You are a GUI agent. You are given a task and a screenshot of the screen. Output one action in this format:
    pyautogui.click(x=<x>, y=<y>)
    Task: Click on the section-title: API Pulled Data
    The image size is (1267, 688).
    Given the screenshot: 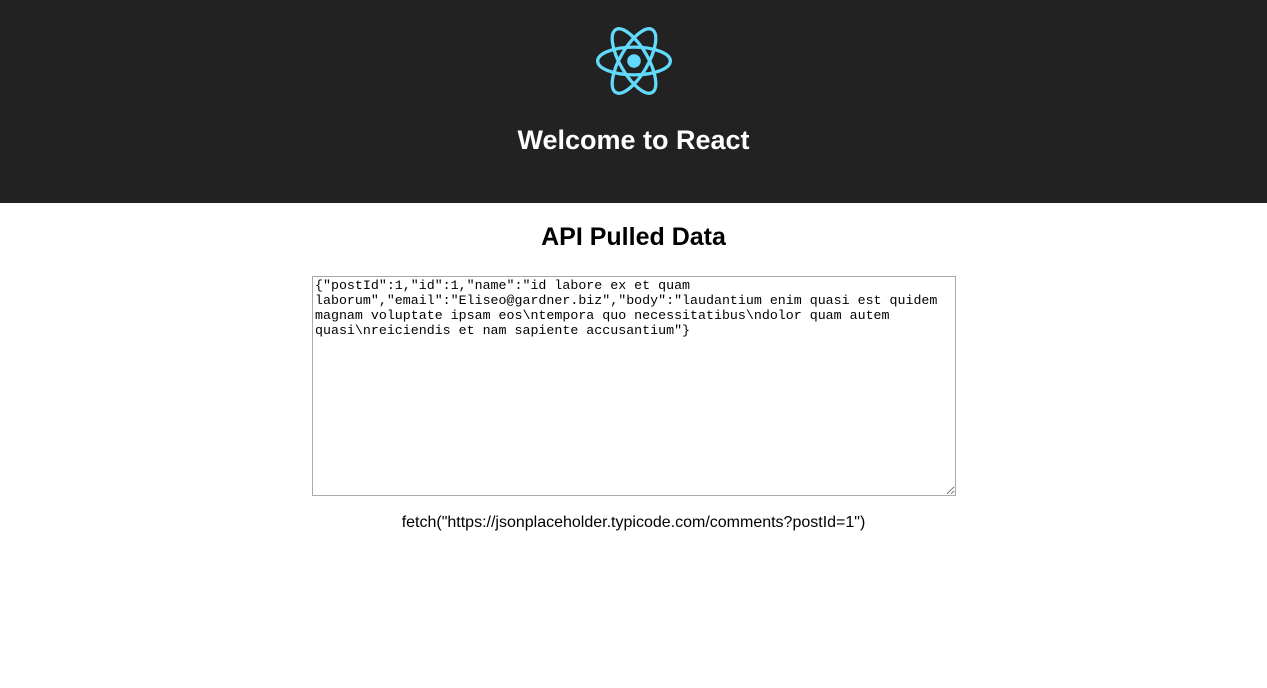 What is the action you would take?
    pyautogui.click(x=633, y=237)
    